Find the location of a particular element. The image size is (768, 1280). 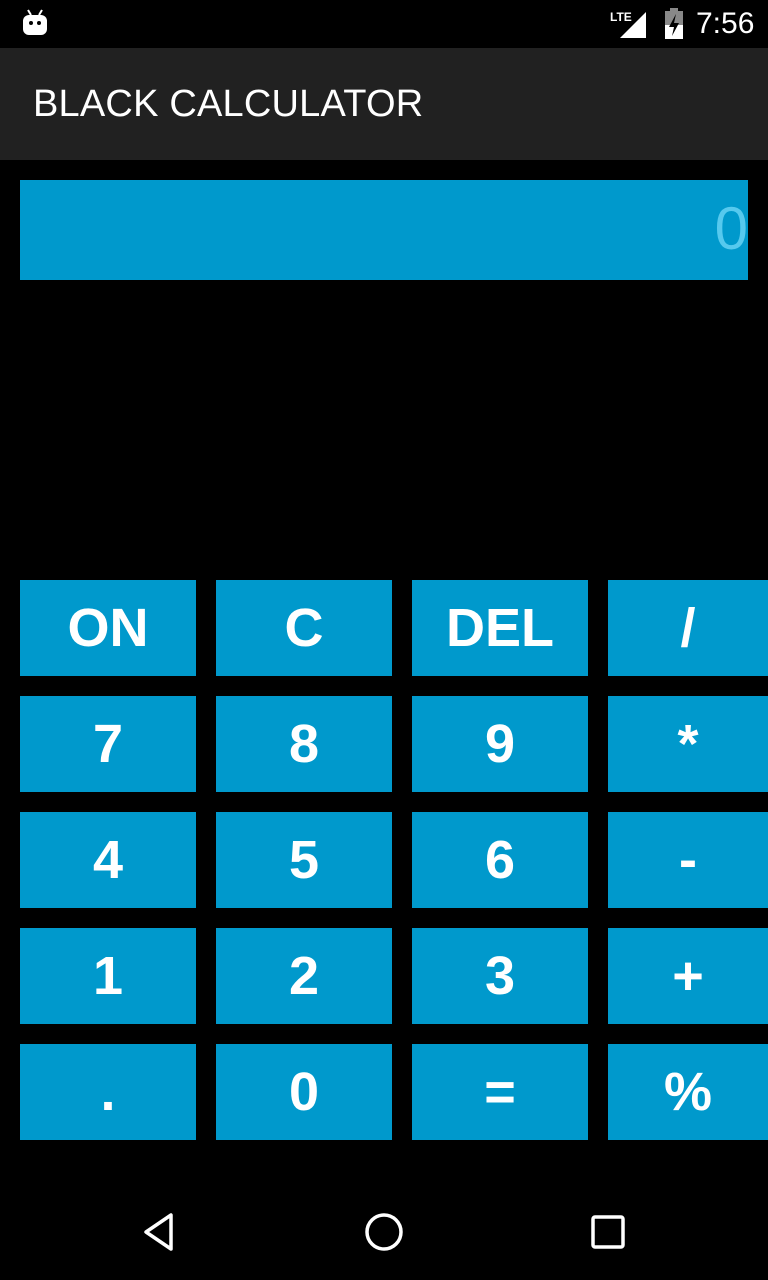

key-9: 9 is located at coordinates (500, 744).